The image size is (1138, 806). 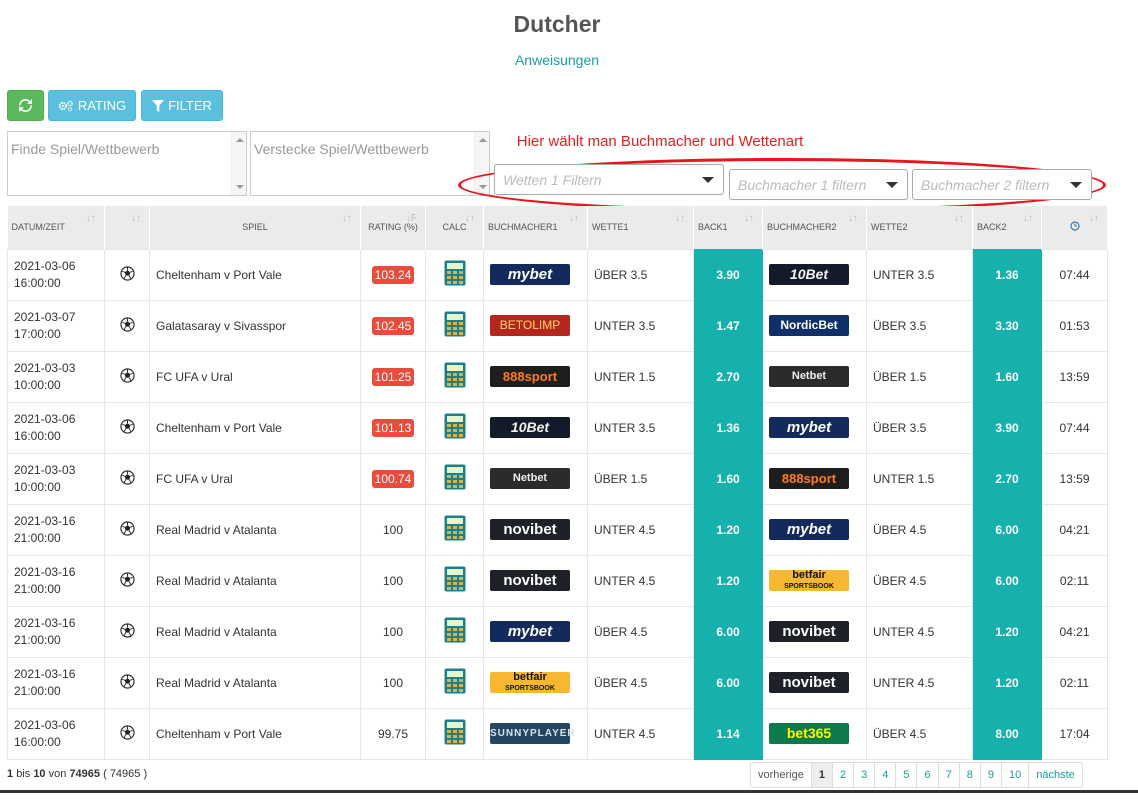 I want to click on cell-back2: 3.90, so click(x=1007, y=427).